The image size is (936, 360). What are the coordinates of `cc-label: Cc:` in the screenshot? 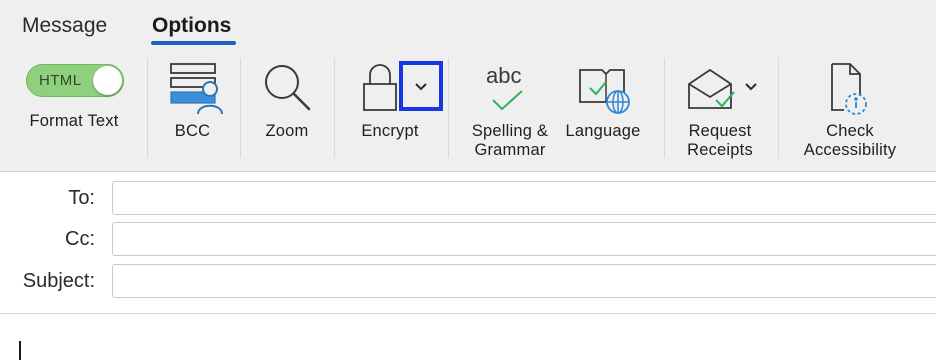 It's located at (80, 239).